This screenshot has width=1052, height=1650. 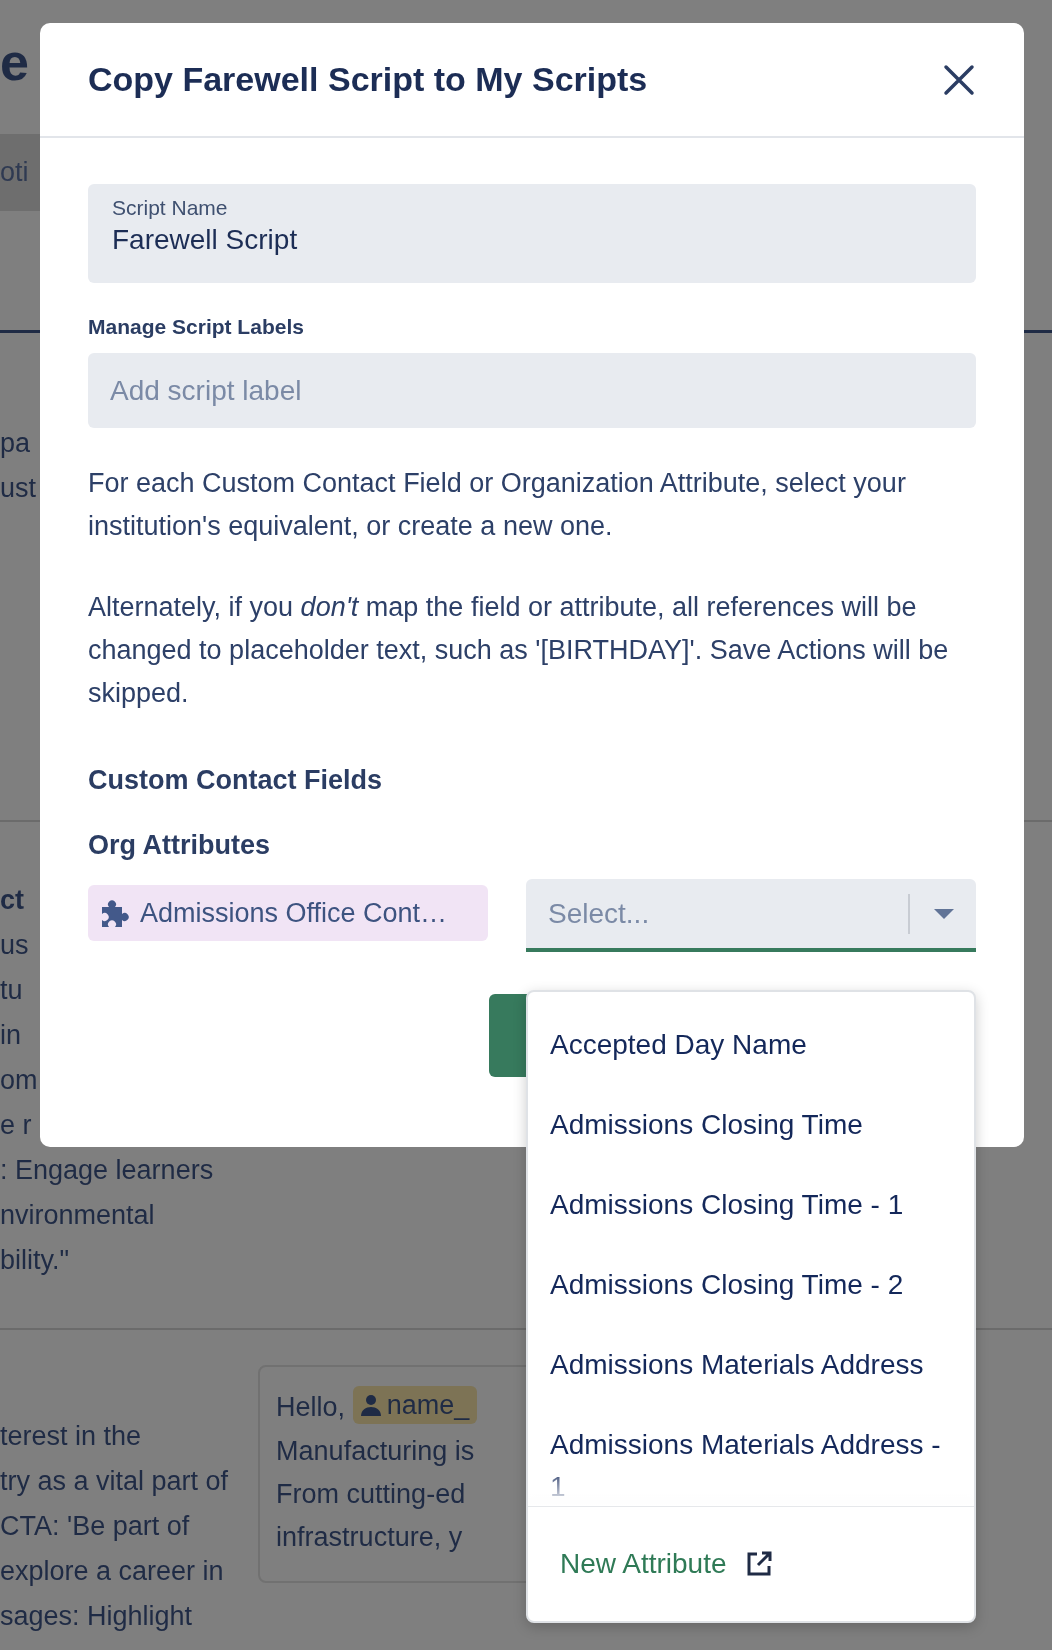 I want to click on menu-option: Admissions Closing Time - 2, so click(x=751, y=1290).